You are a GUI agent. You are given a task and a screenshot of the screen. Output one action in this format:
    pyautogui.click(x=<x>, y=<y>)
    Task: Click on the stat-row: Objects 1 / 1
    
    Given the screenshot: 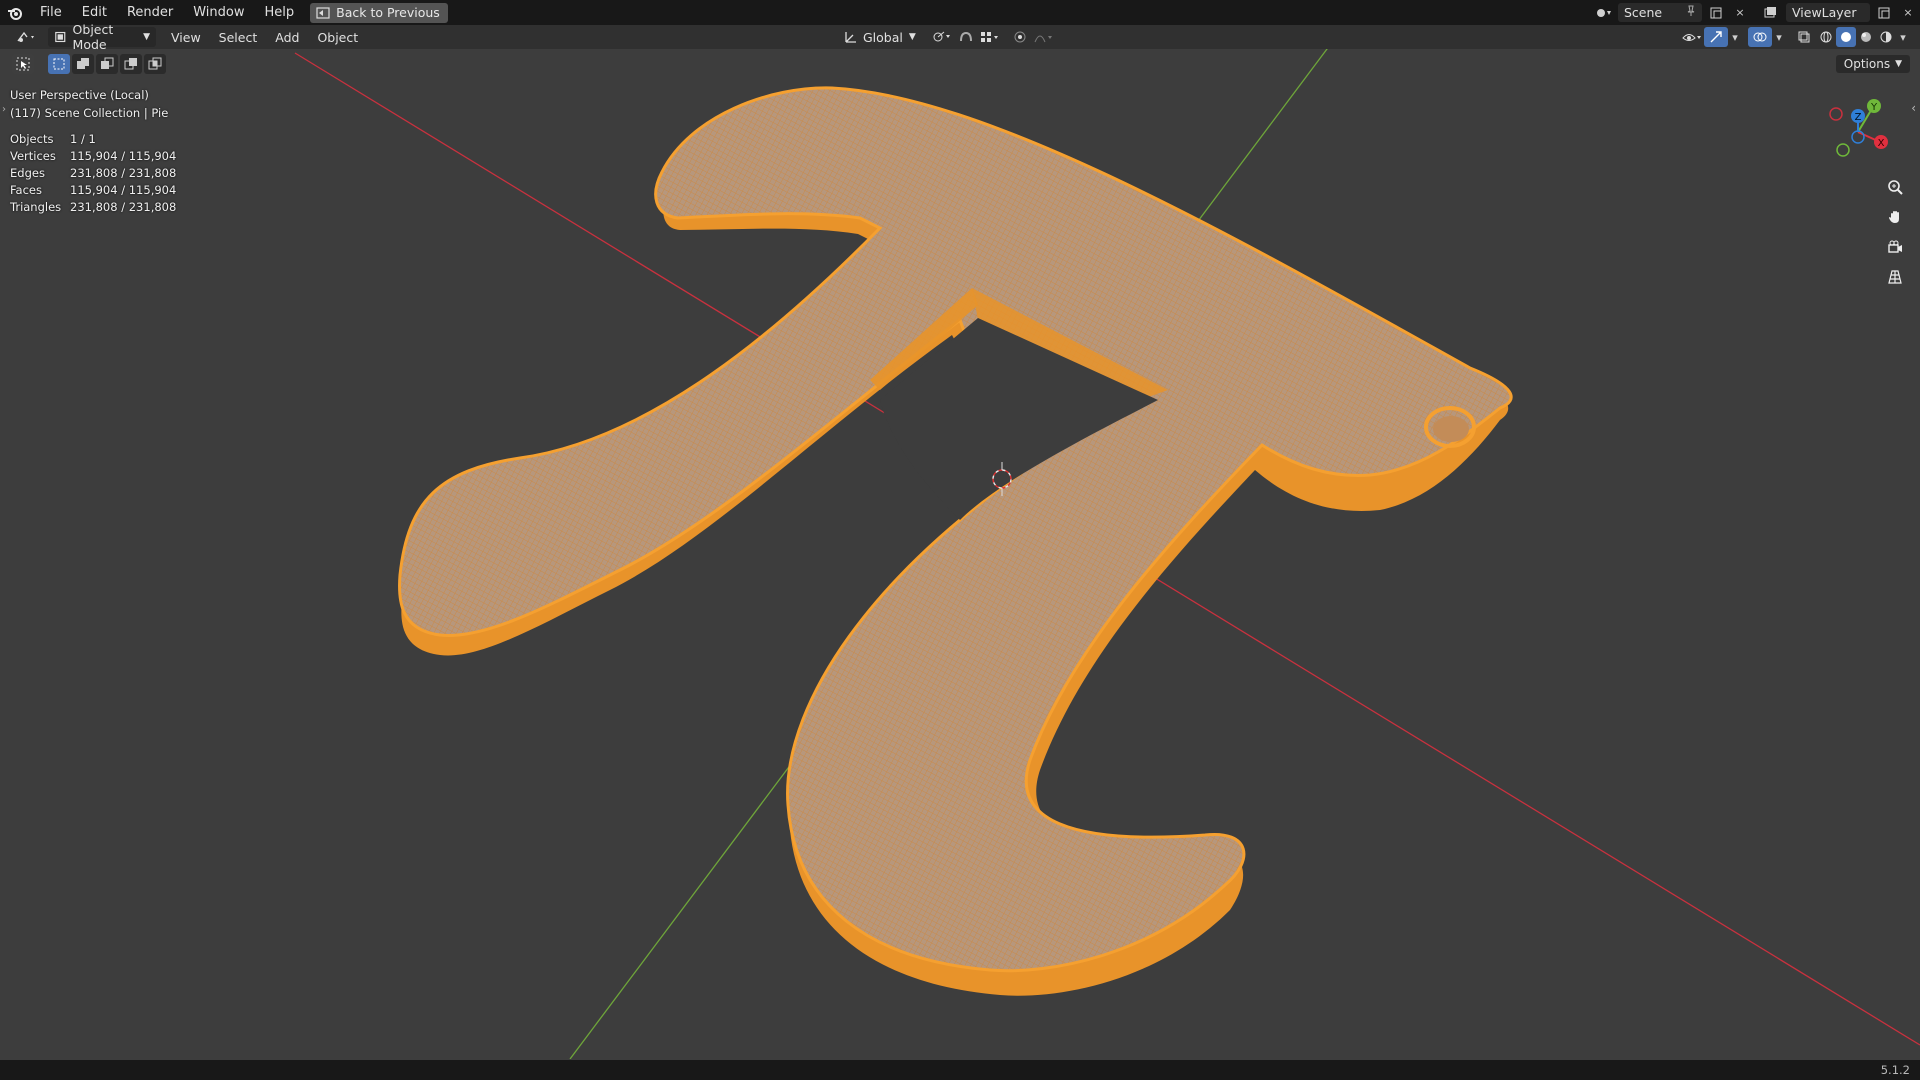 What is the action you would take?
    pyautogui.click(x=93, y=138)
    